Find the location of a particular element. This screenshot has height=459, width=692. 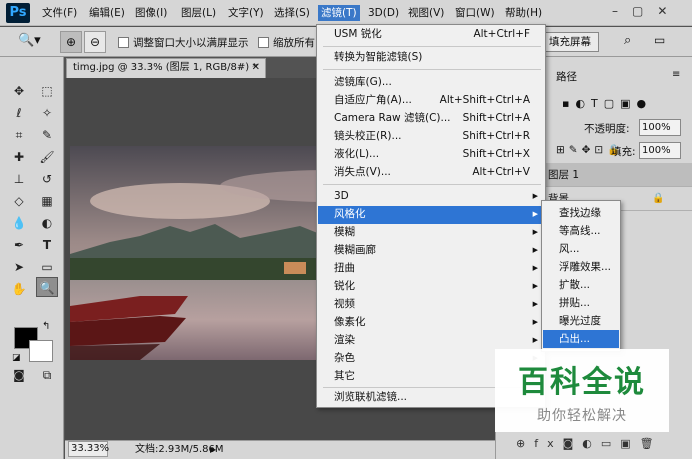

menu-window: 窗口(W) is located at coordinates (475, 13).